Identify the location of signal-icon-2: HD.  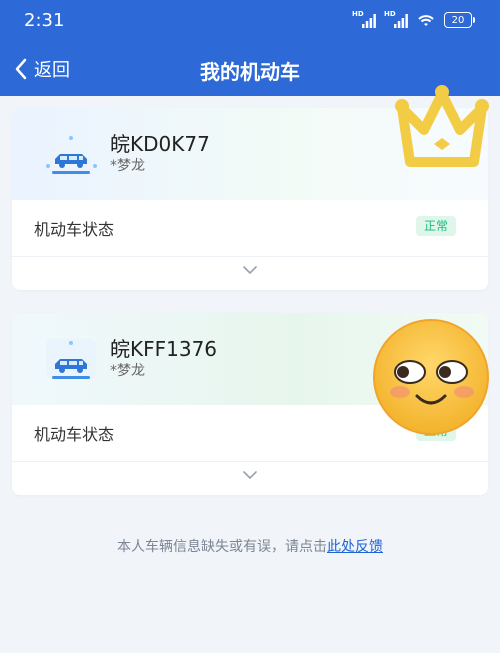
(396, 19).